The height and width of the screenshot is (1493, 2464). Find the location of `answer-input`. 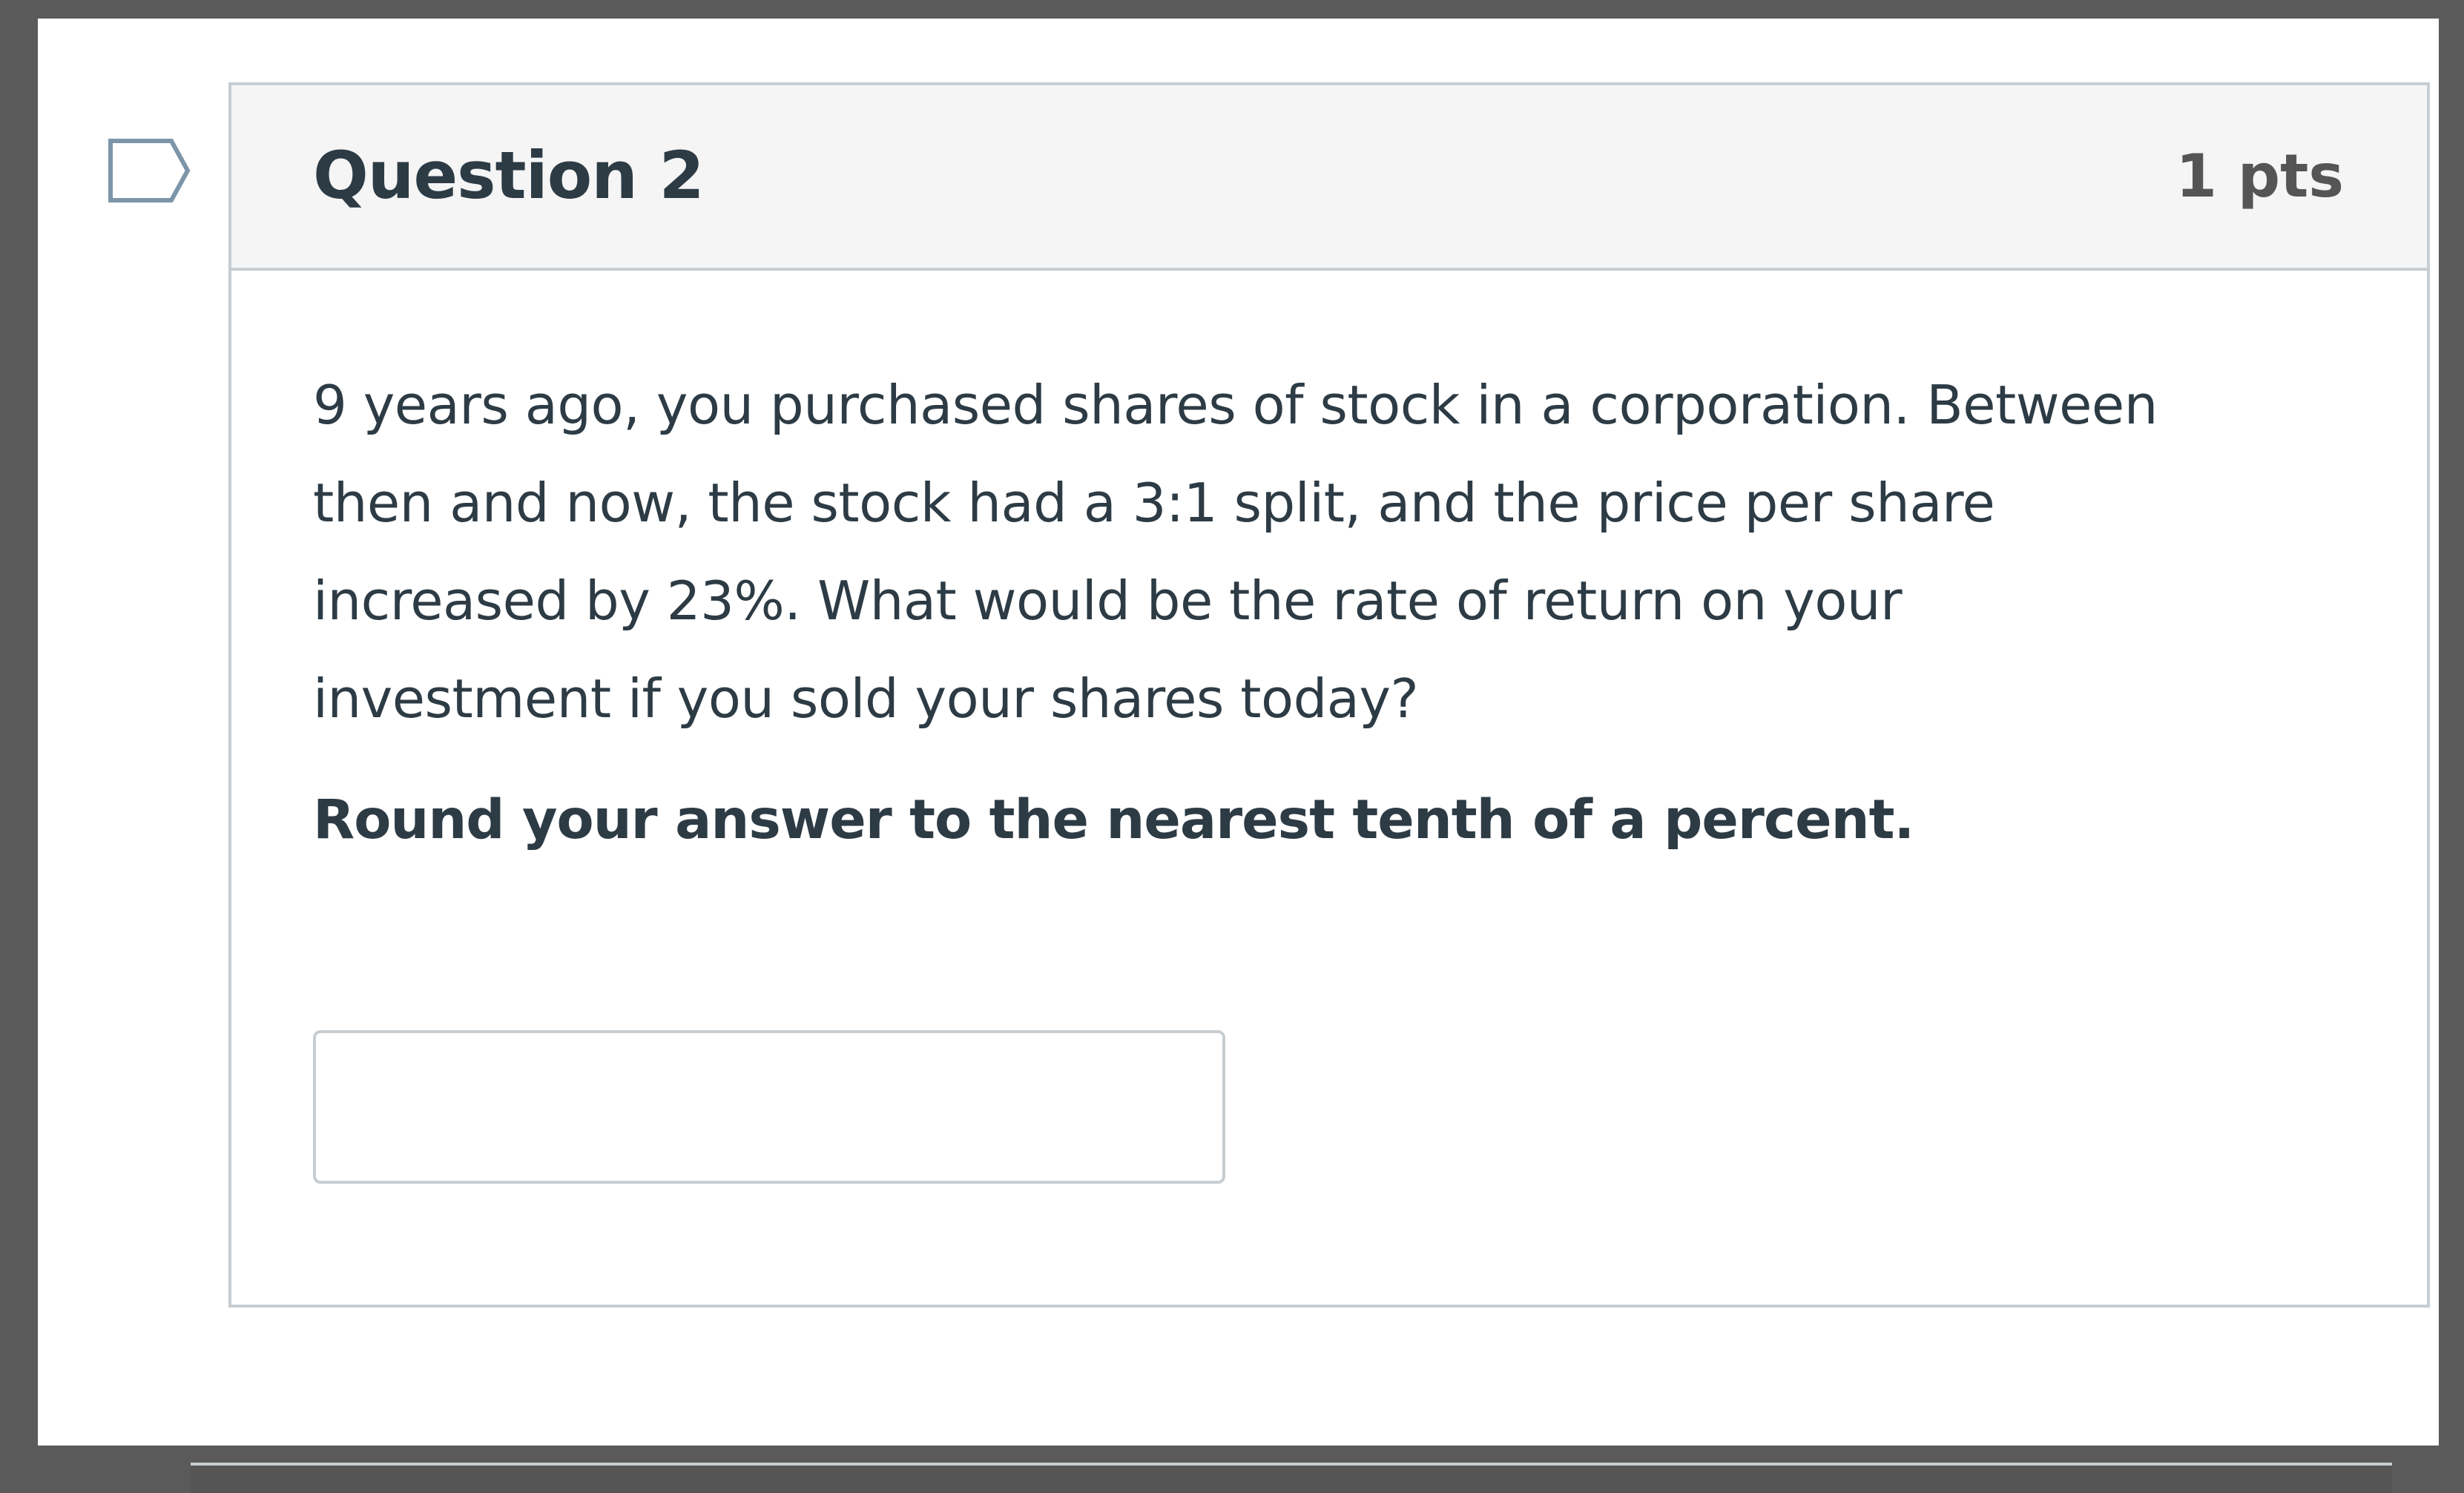

answer-input is located at coordinates (769, 1107).